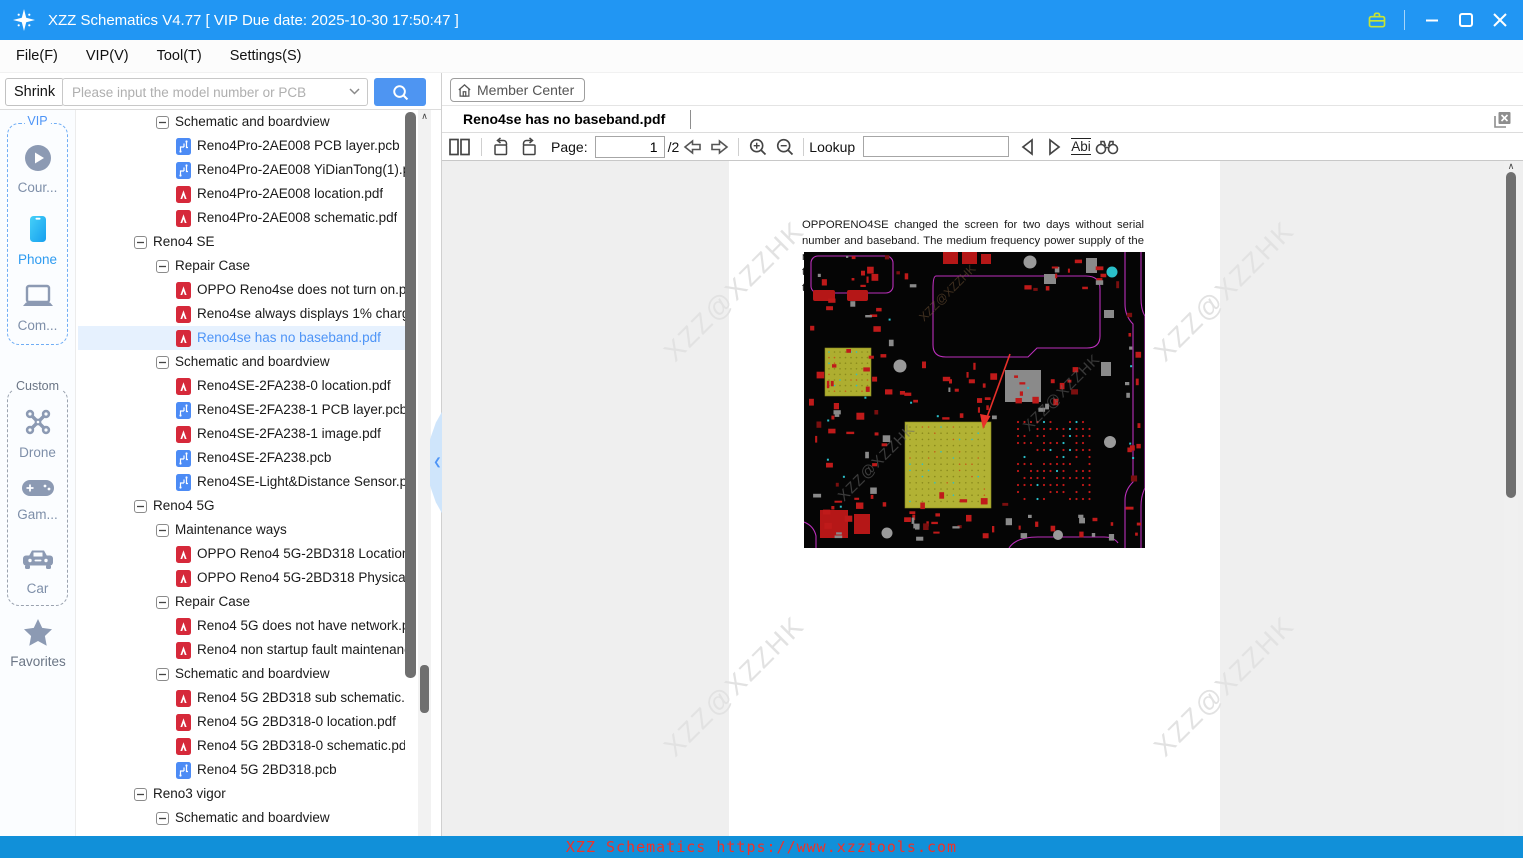  Describe the element at coordinates (241, 218) in the screenshot. I see `tree-file-item: Reno4Pro-2AE008 schematic.pdf` at that location.